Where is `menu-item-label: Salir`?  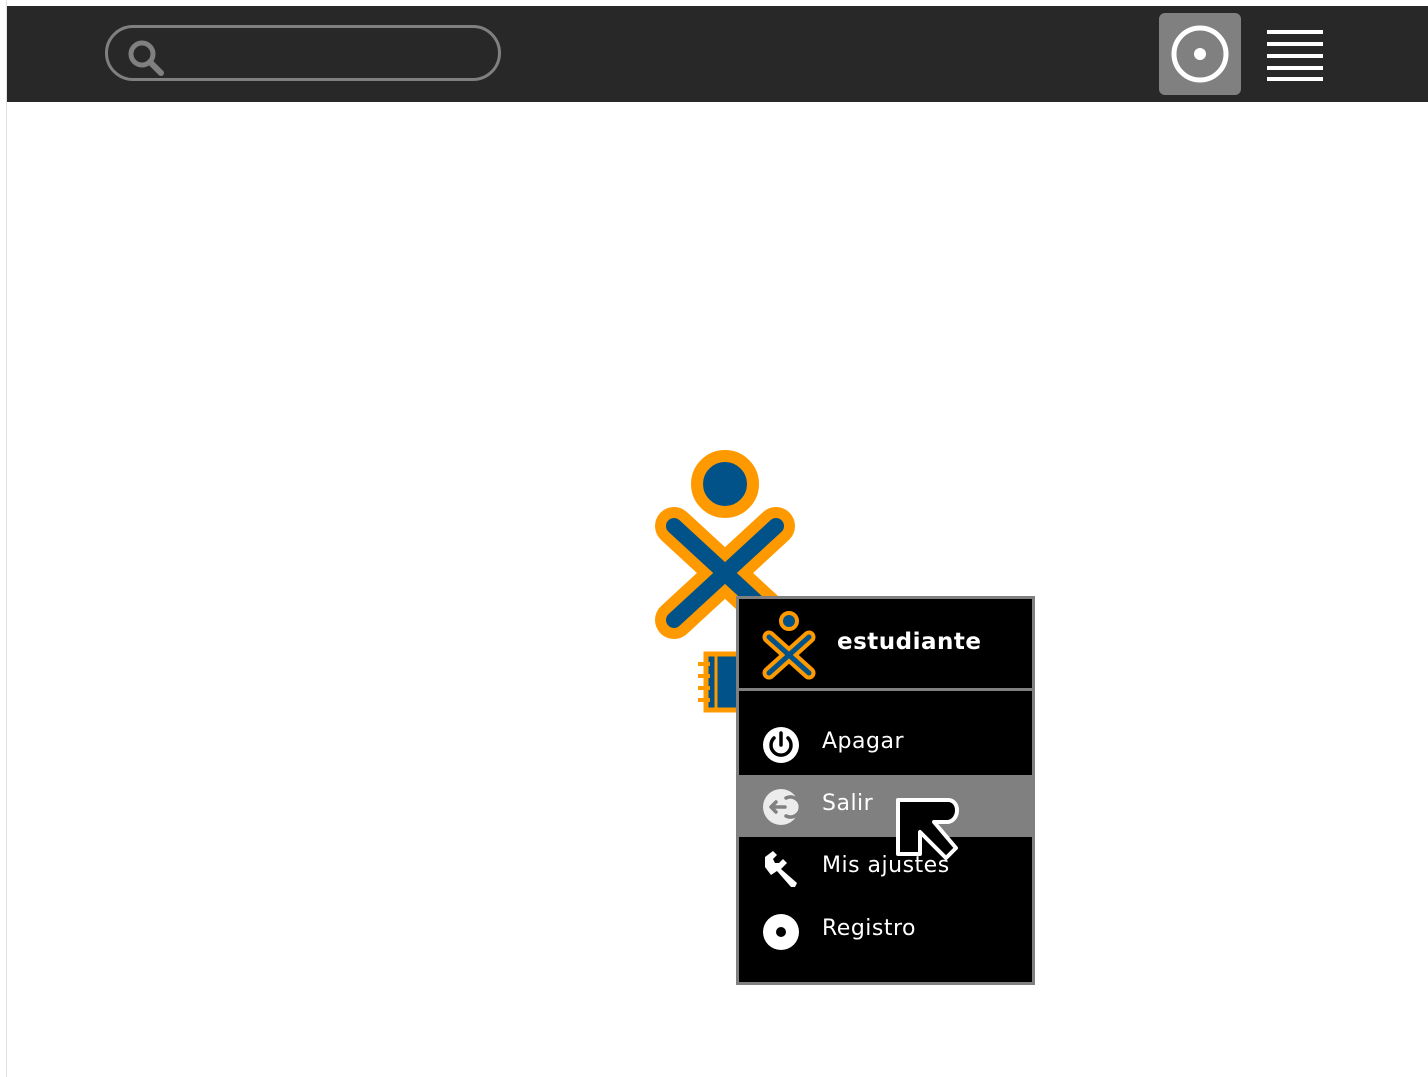 menu-item-label: Salir is located at coordinates (848, 803).